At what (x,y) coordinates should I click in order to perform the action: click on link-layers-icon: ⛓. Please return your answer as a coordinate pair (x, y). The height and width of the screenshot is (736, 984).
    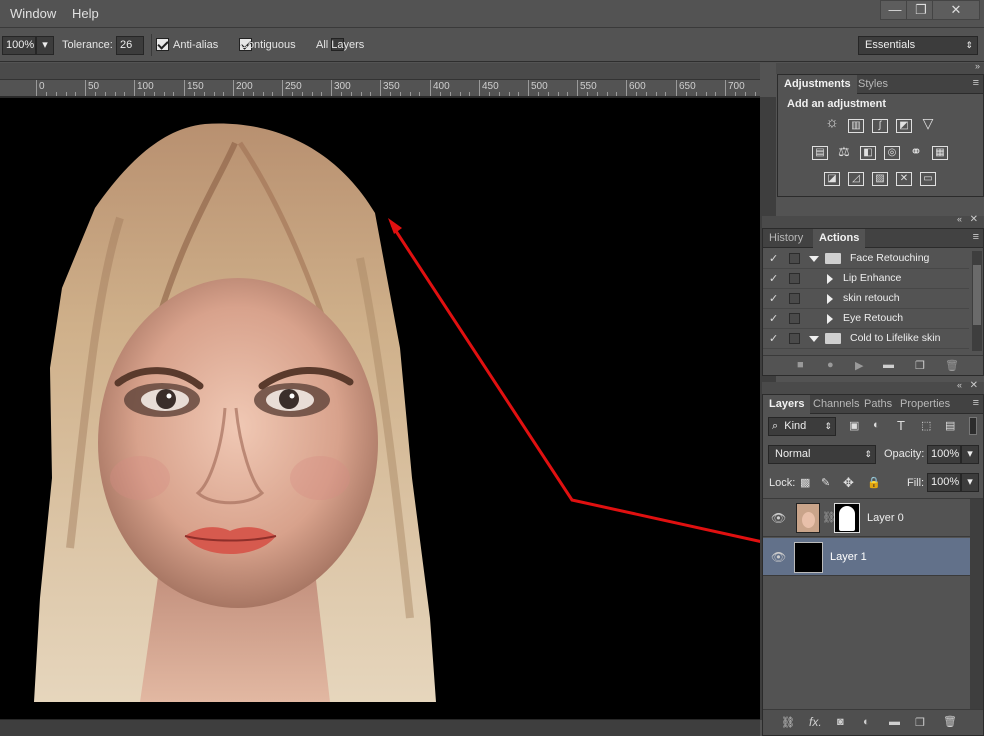
    Looking at the image, I should click on (788, 722).